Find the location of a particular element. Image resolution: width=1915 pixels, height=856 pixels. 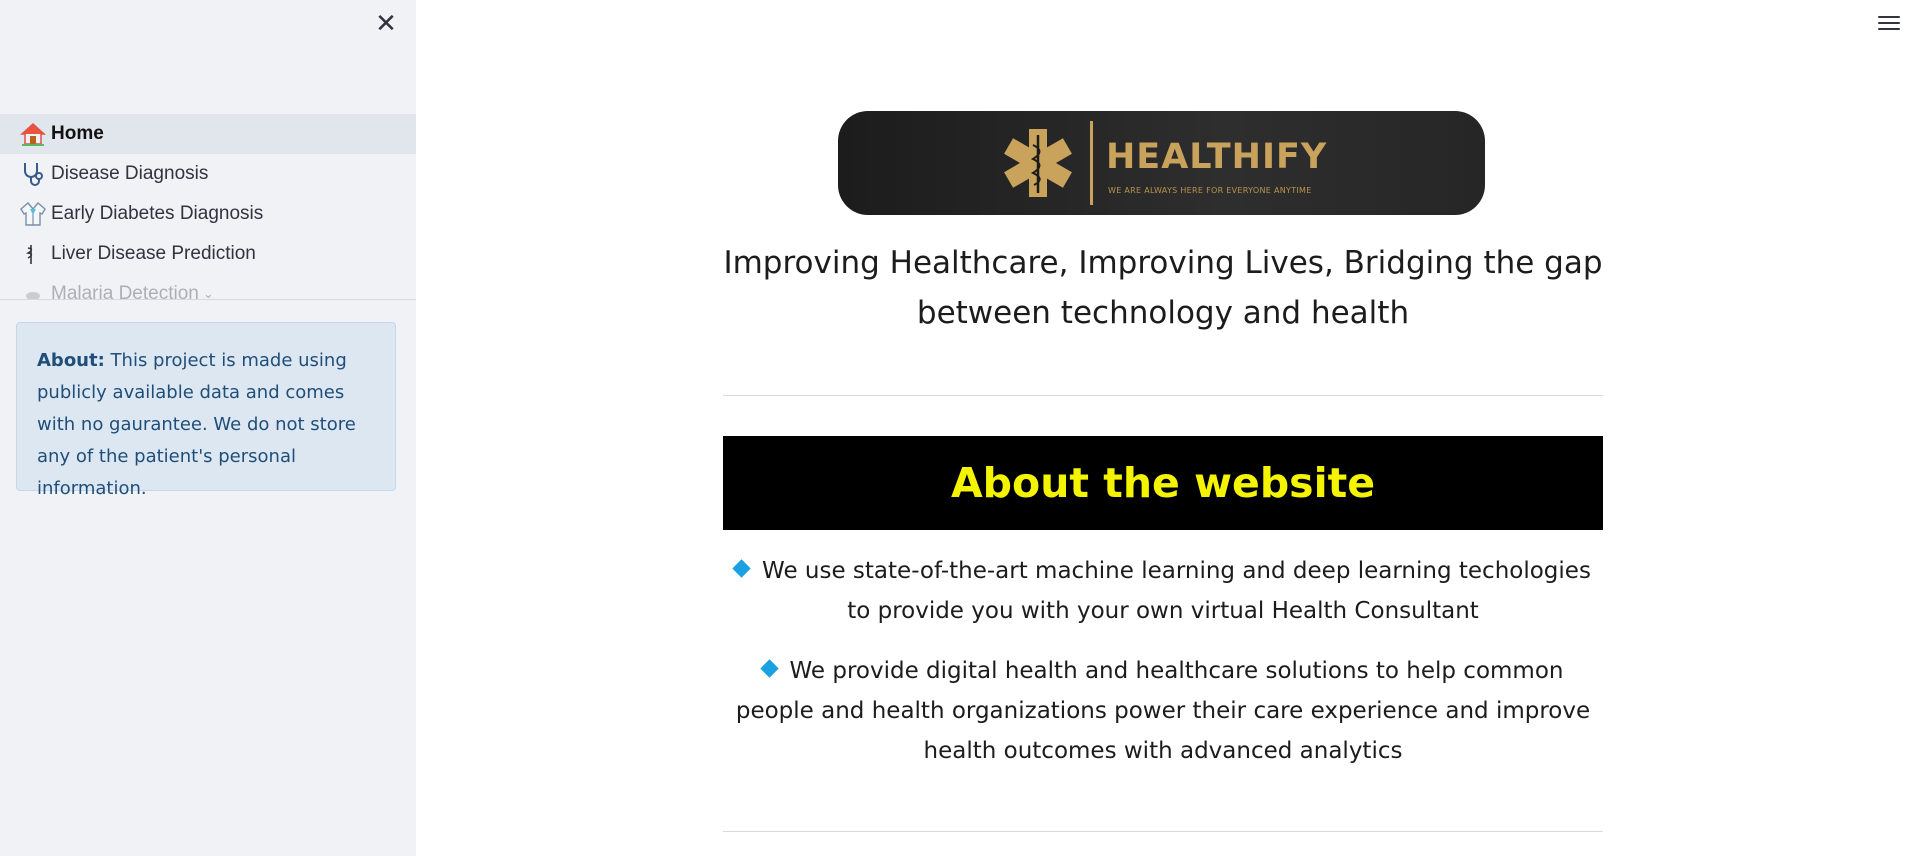

logo-subtitle: WE ARE ALWAYS HERE FOR EVERYONE ANYTIME is located at coordinates (1210, 190).